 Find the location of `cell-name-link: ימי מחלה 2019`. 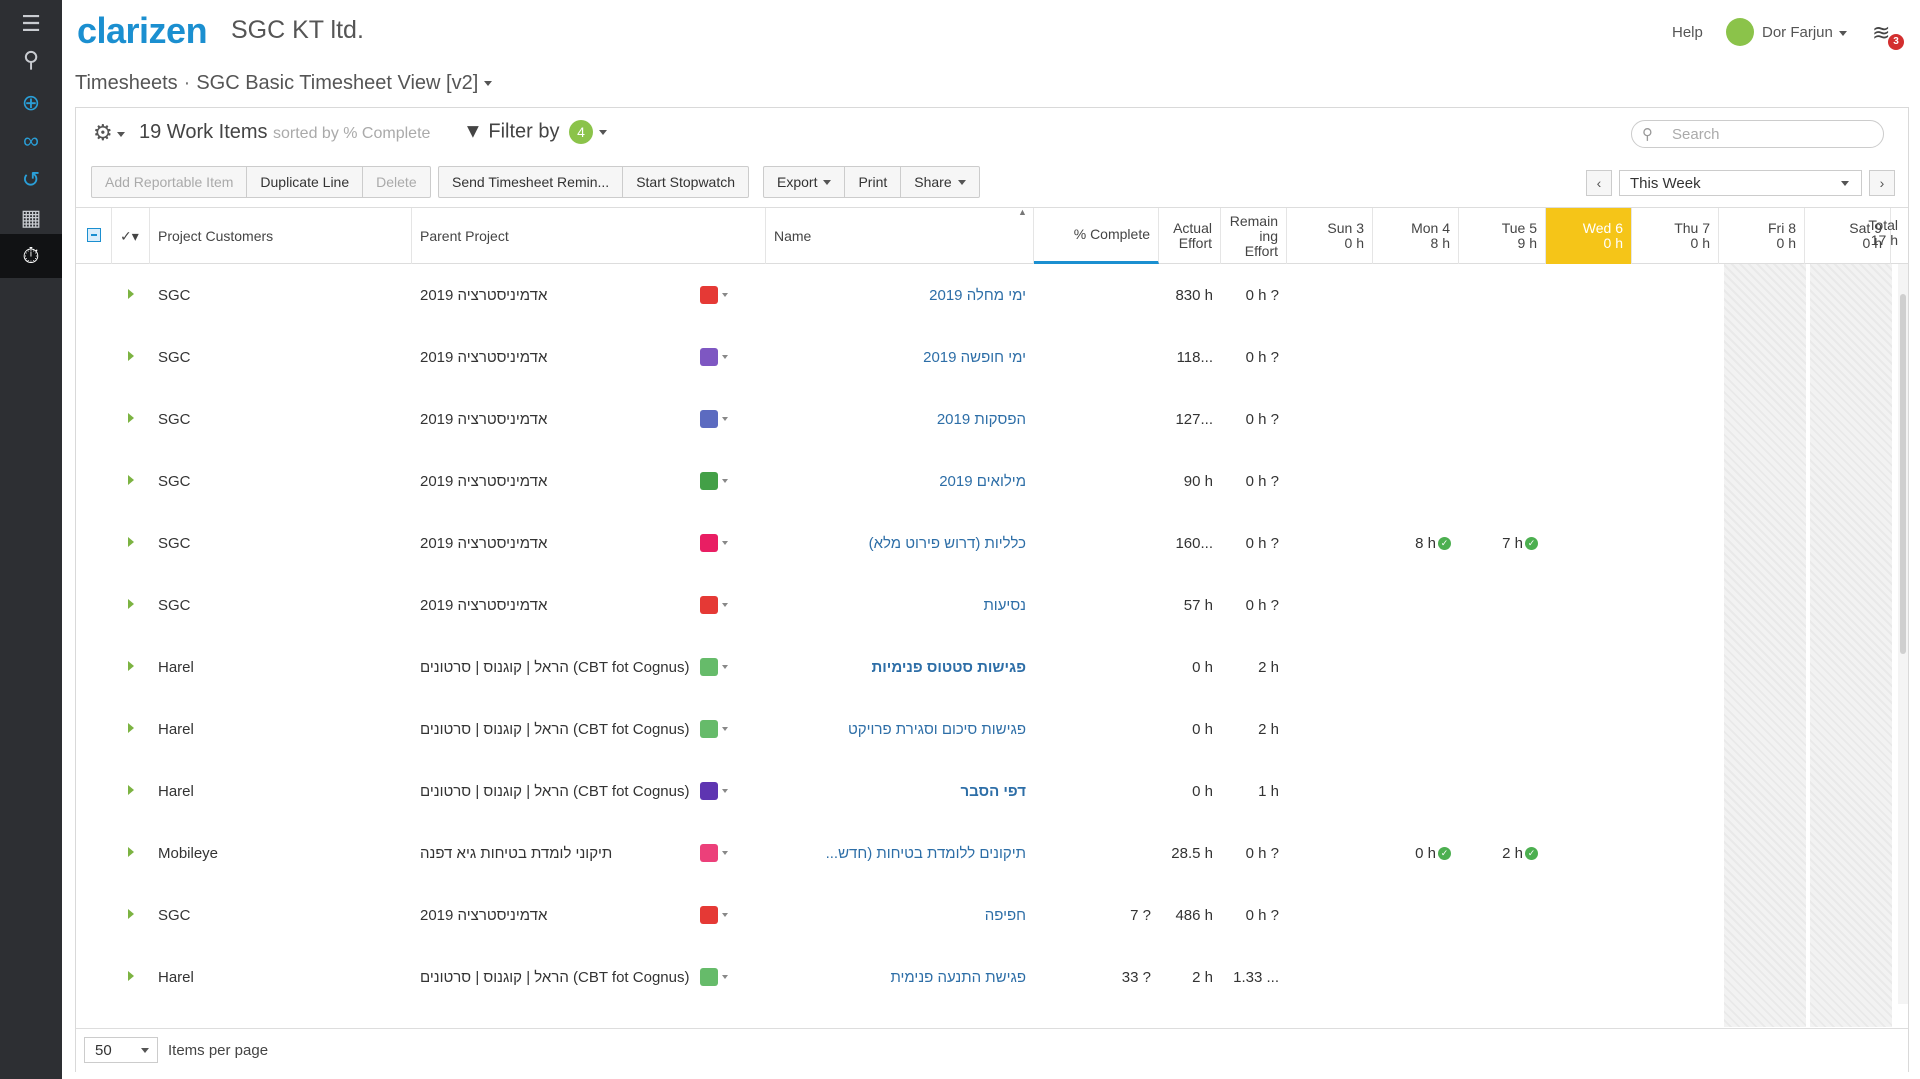

cell-name-link: ימי מחלה 2019 is located at coordinates (977, 295).